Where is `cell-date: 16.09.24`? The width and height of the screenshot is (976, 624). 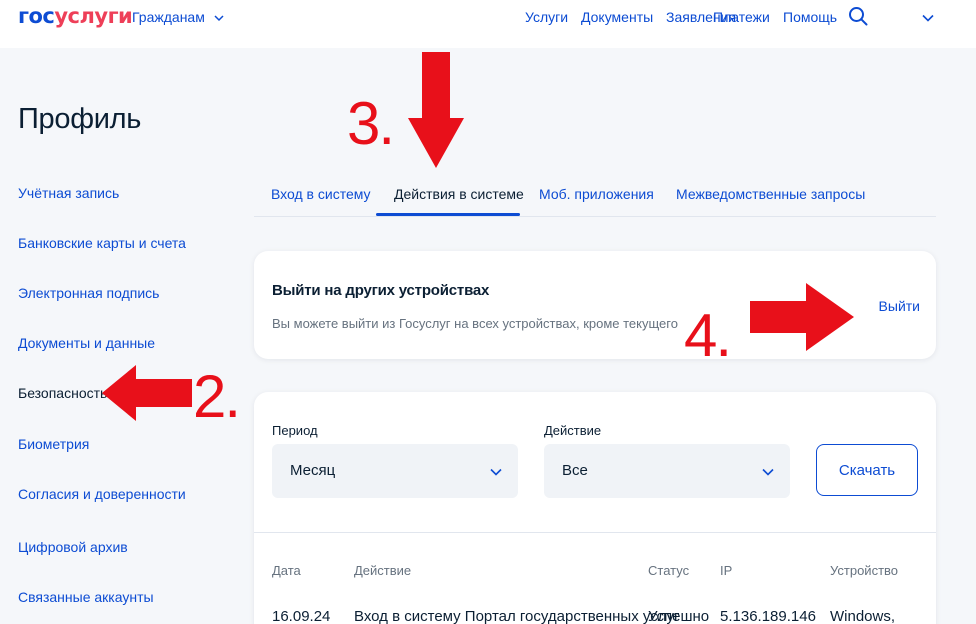 cell-date: 16.09.24 is located at coordinates (301, 616).